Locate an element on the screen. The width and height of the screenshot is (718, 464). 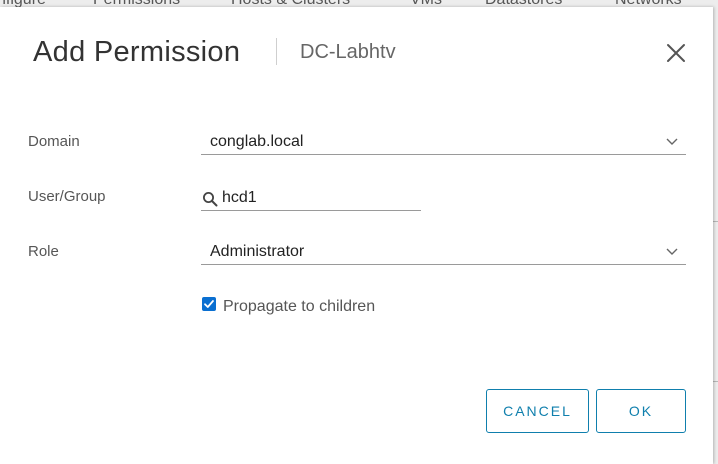
propagate-label: Propagate to children is located at coordinates (299, 307).